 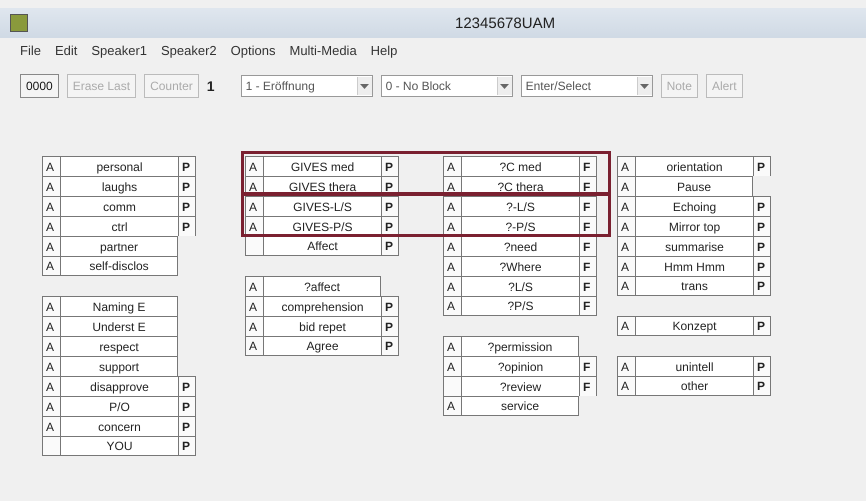 What do you see at coordinates (520, 366) in the screenshot?
I see `category-button: ?opinion` at bounding box center [520, 366].